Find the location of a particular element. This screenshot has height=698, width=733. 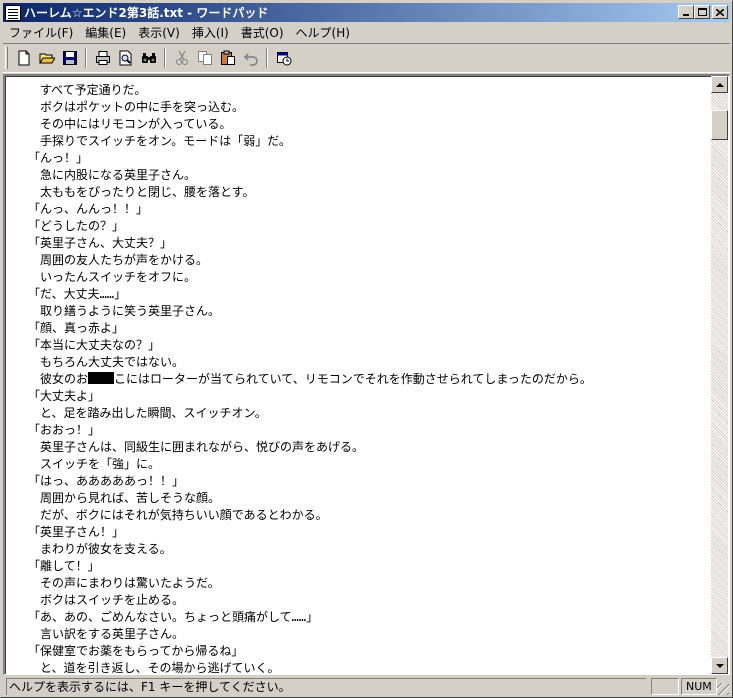

paste-icon is located at coordinates (227, 57).